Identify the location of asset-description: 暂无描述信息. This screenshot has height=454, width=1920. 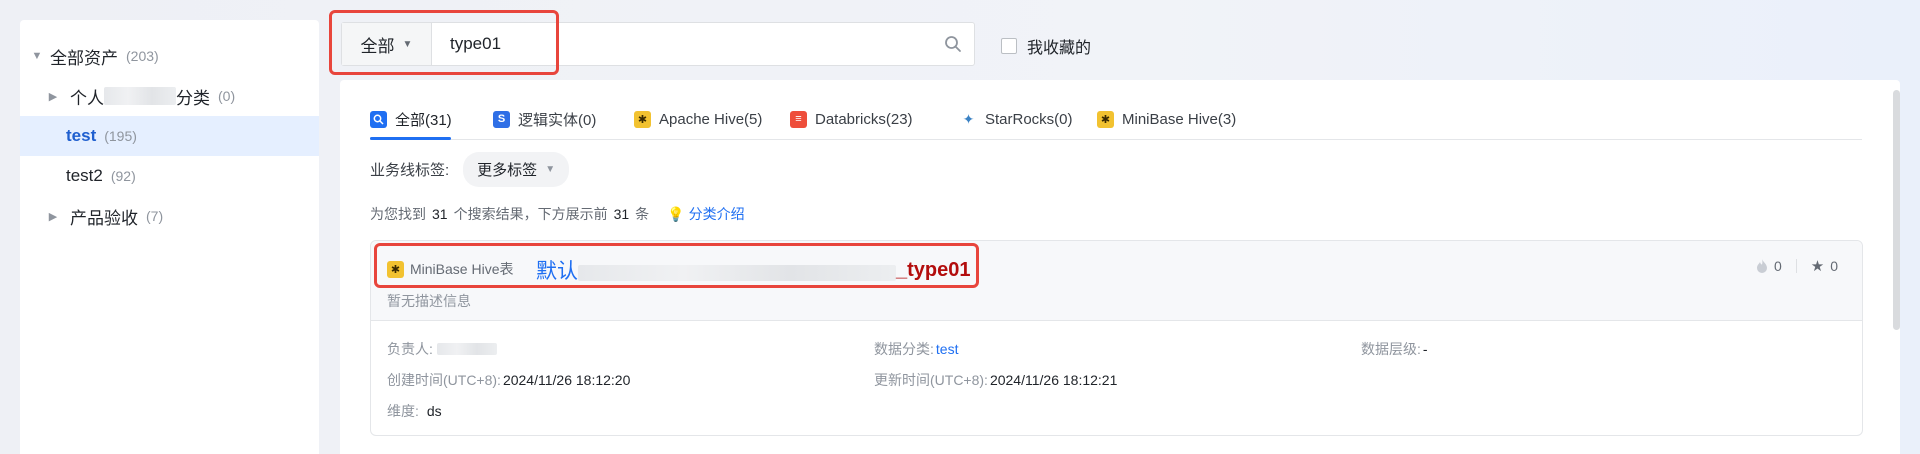
(429, 301).